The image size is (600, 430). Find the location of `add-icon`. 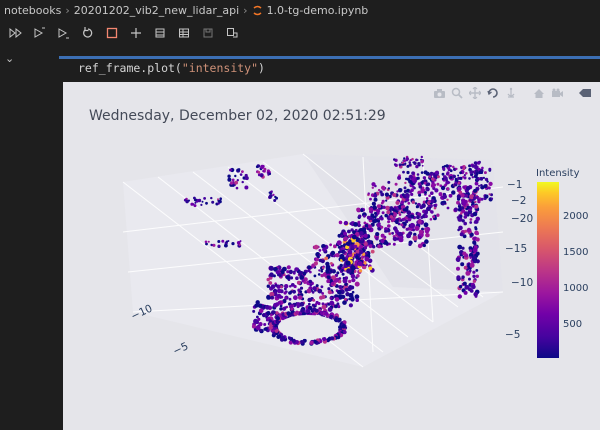

add-icon is located at coordinates (136, 33).